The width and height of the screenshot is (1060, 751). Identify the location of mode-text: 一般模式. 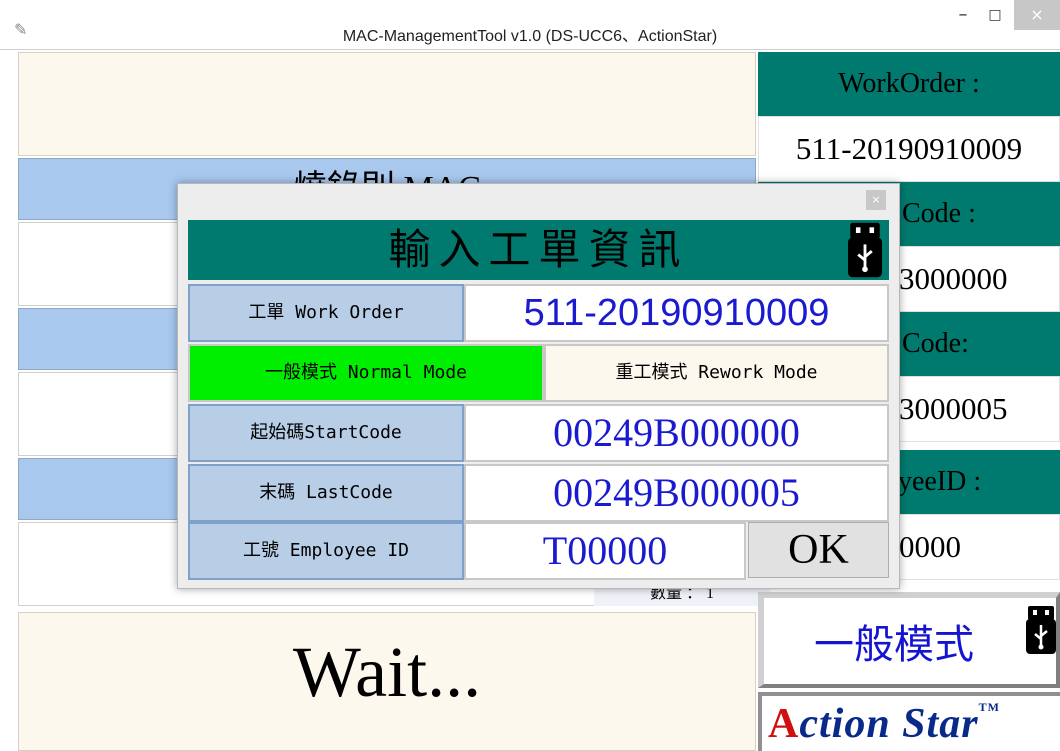
(894, 645).